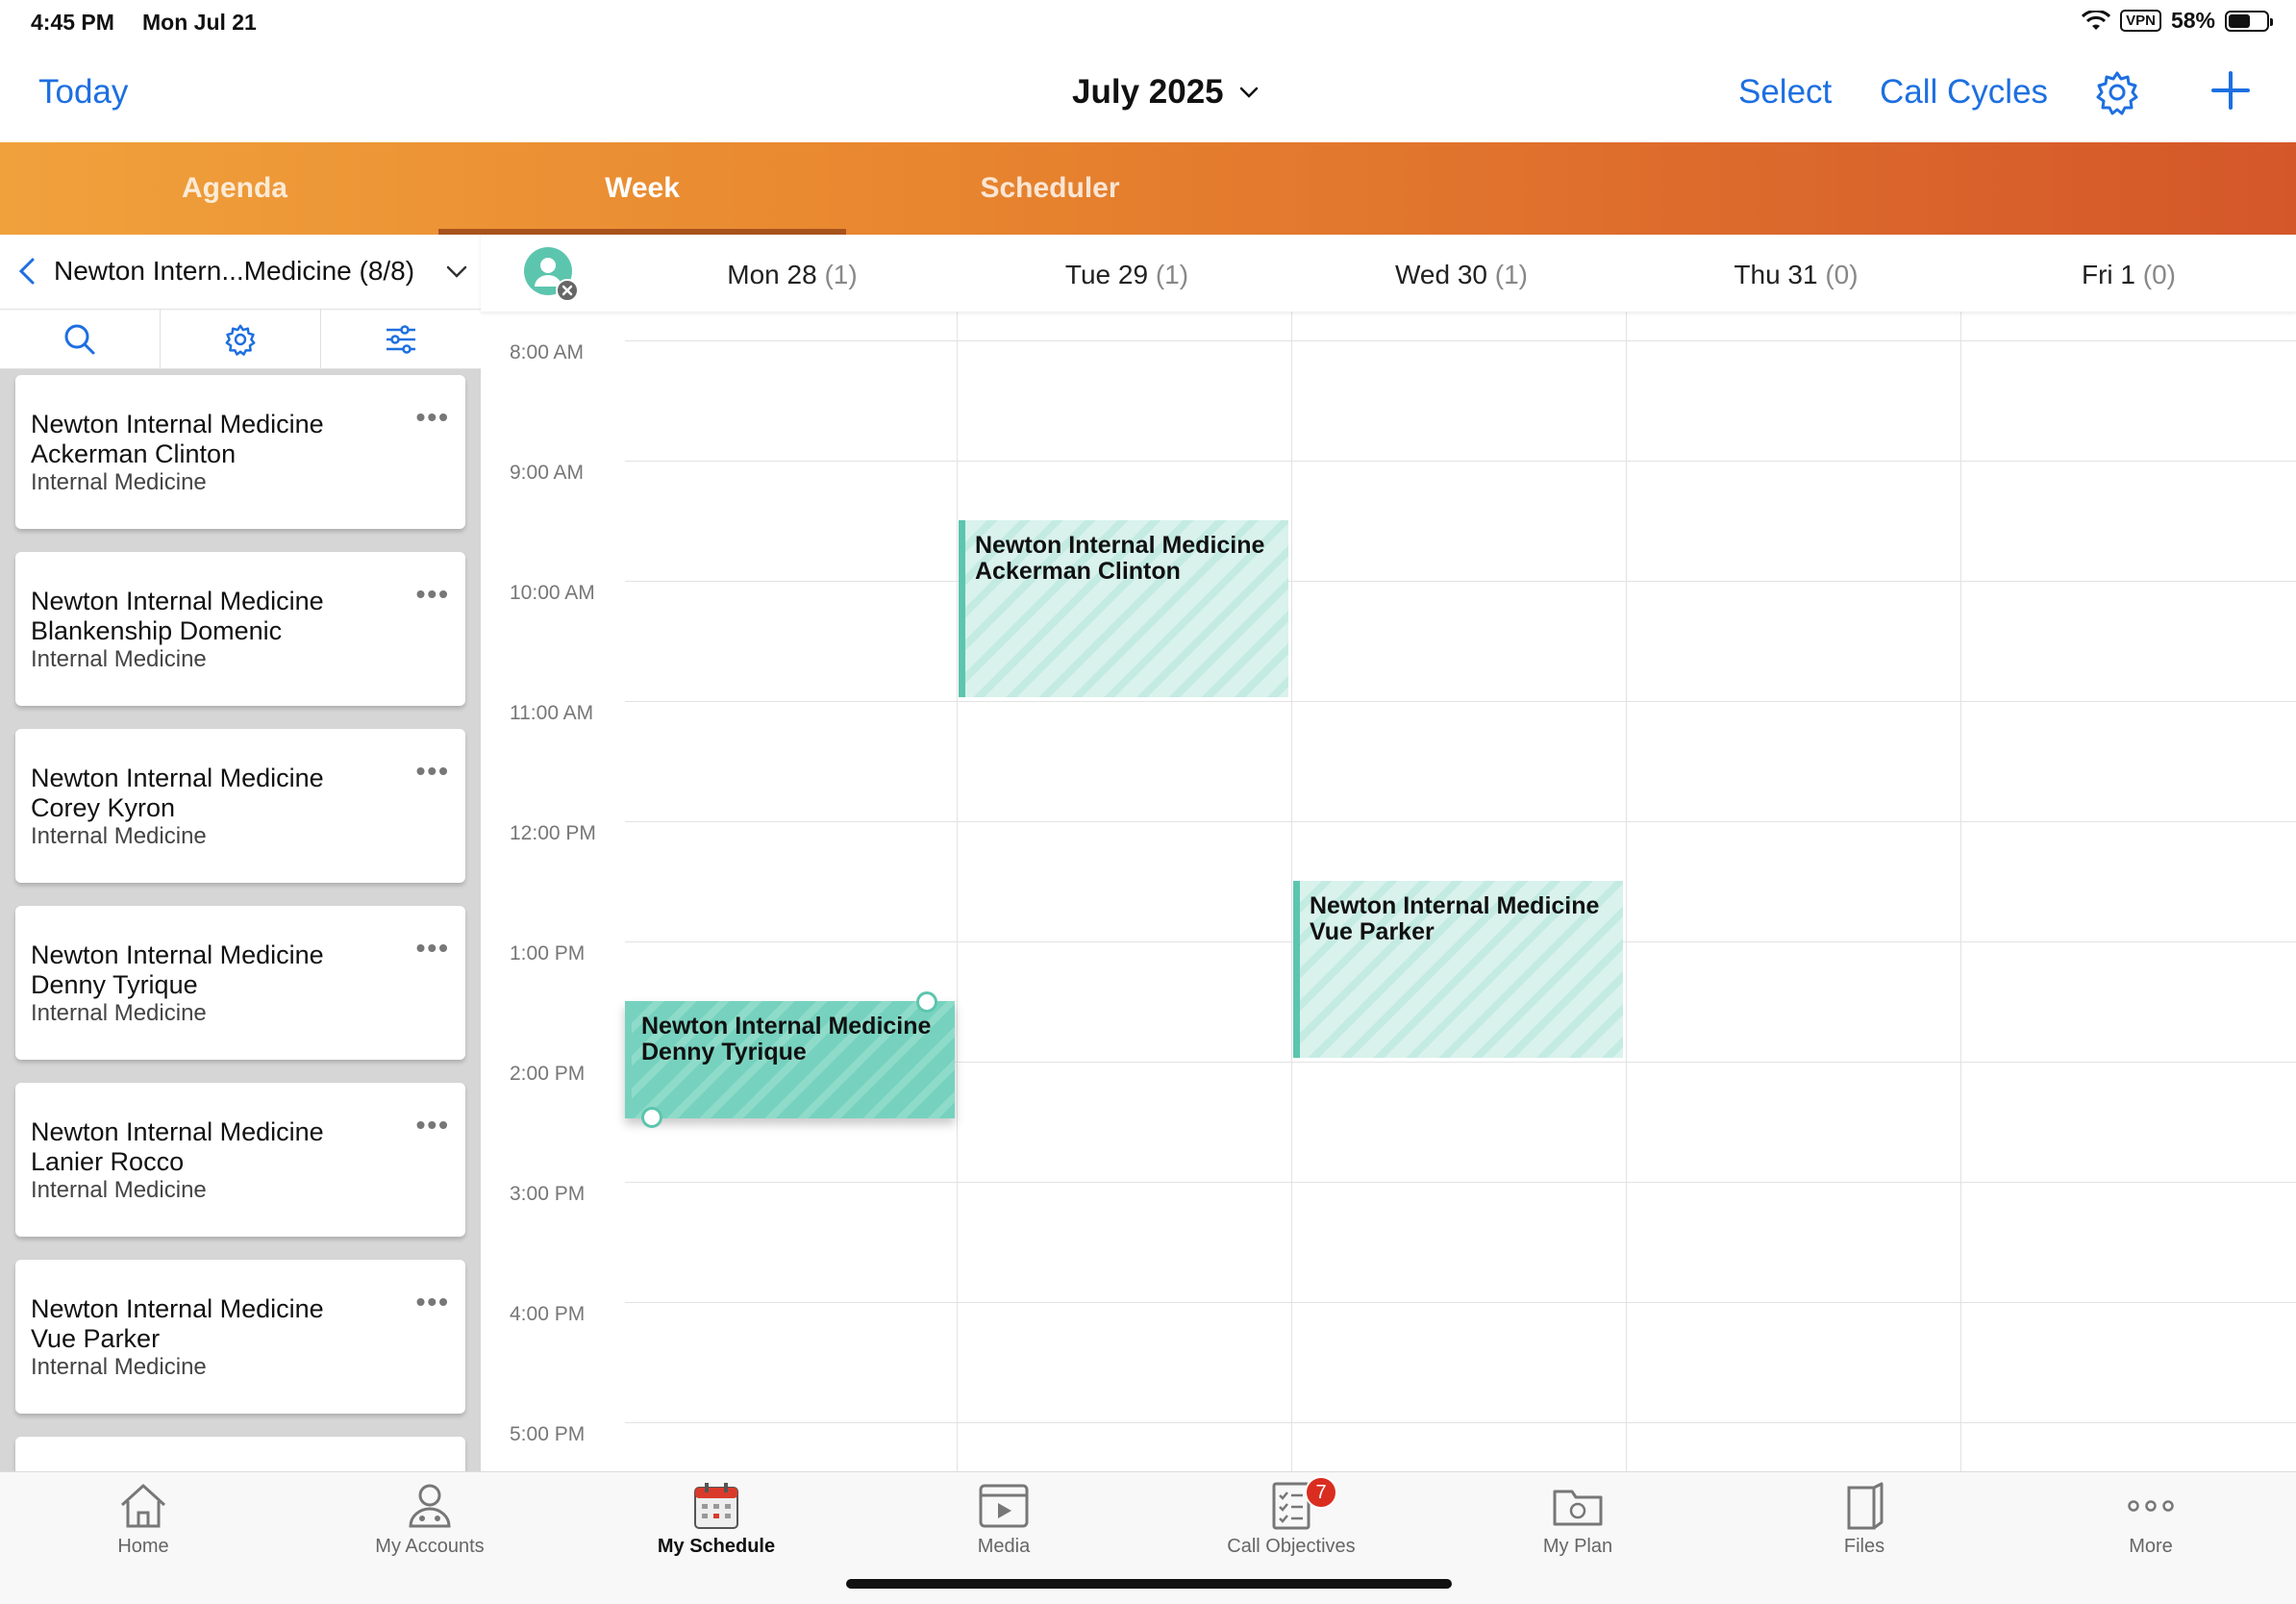  I want to click on event-denny-tyrique: Newton Internal Medicine Denny Tyrique, so click(790, 1059).